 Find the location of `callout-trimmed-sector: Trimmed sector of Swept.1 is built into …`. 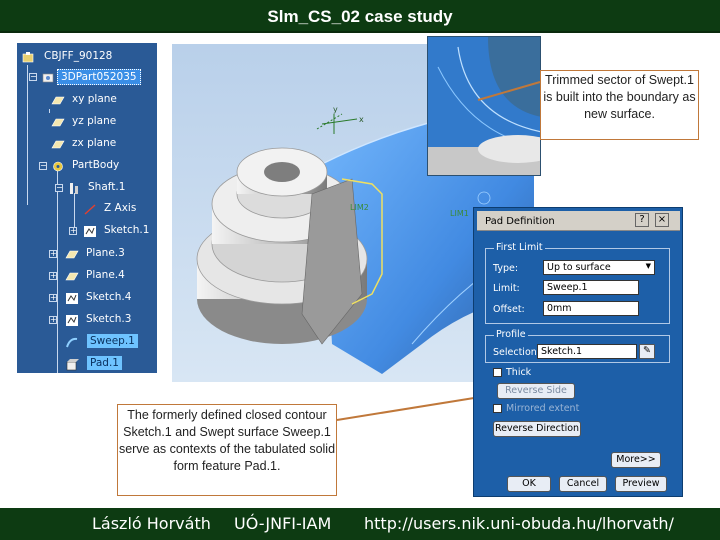

callout-trimmed-sector: Trimmed sector of Swept.1 is built into … is located at coordinates (619, 105).